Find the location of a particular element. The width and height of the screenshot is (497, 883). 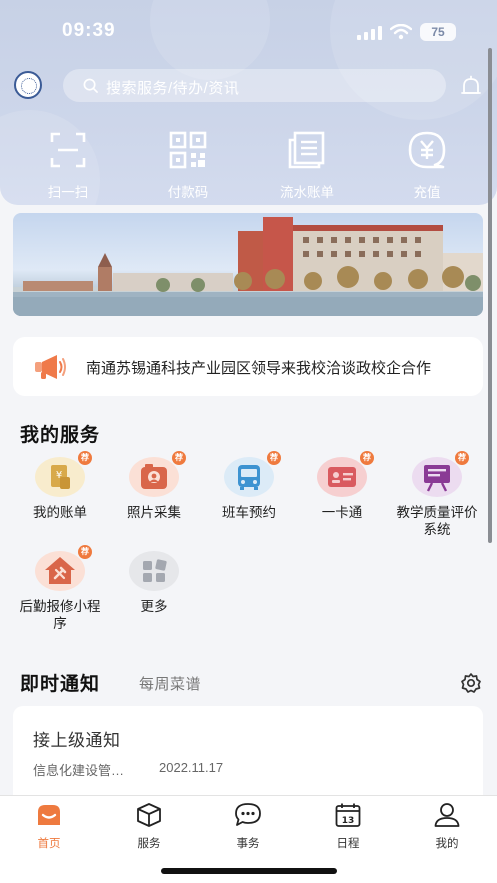

service-photo-collection: 荐 照片采集 is located at coordinates (154, 486).